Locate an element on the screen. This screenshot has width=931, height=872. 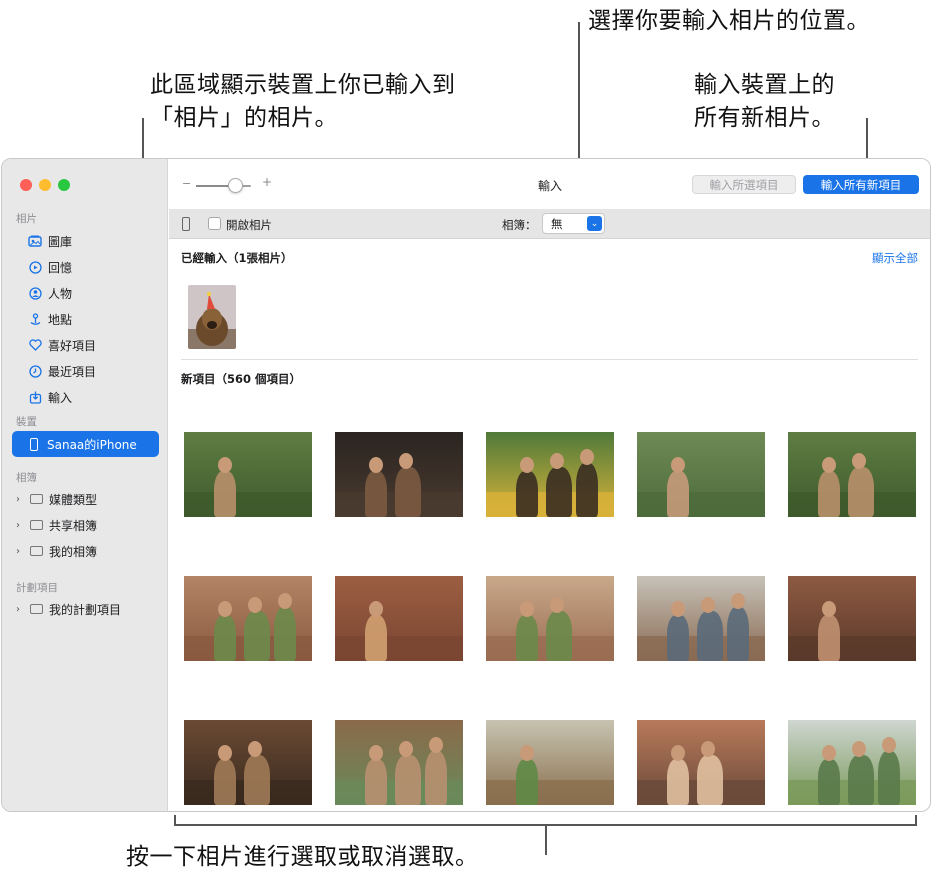
callout-choose-location: 選擇你要輸入相片的位置。 is located at coordinates (729, 21).